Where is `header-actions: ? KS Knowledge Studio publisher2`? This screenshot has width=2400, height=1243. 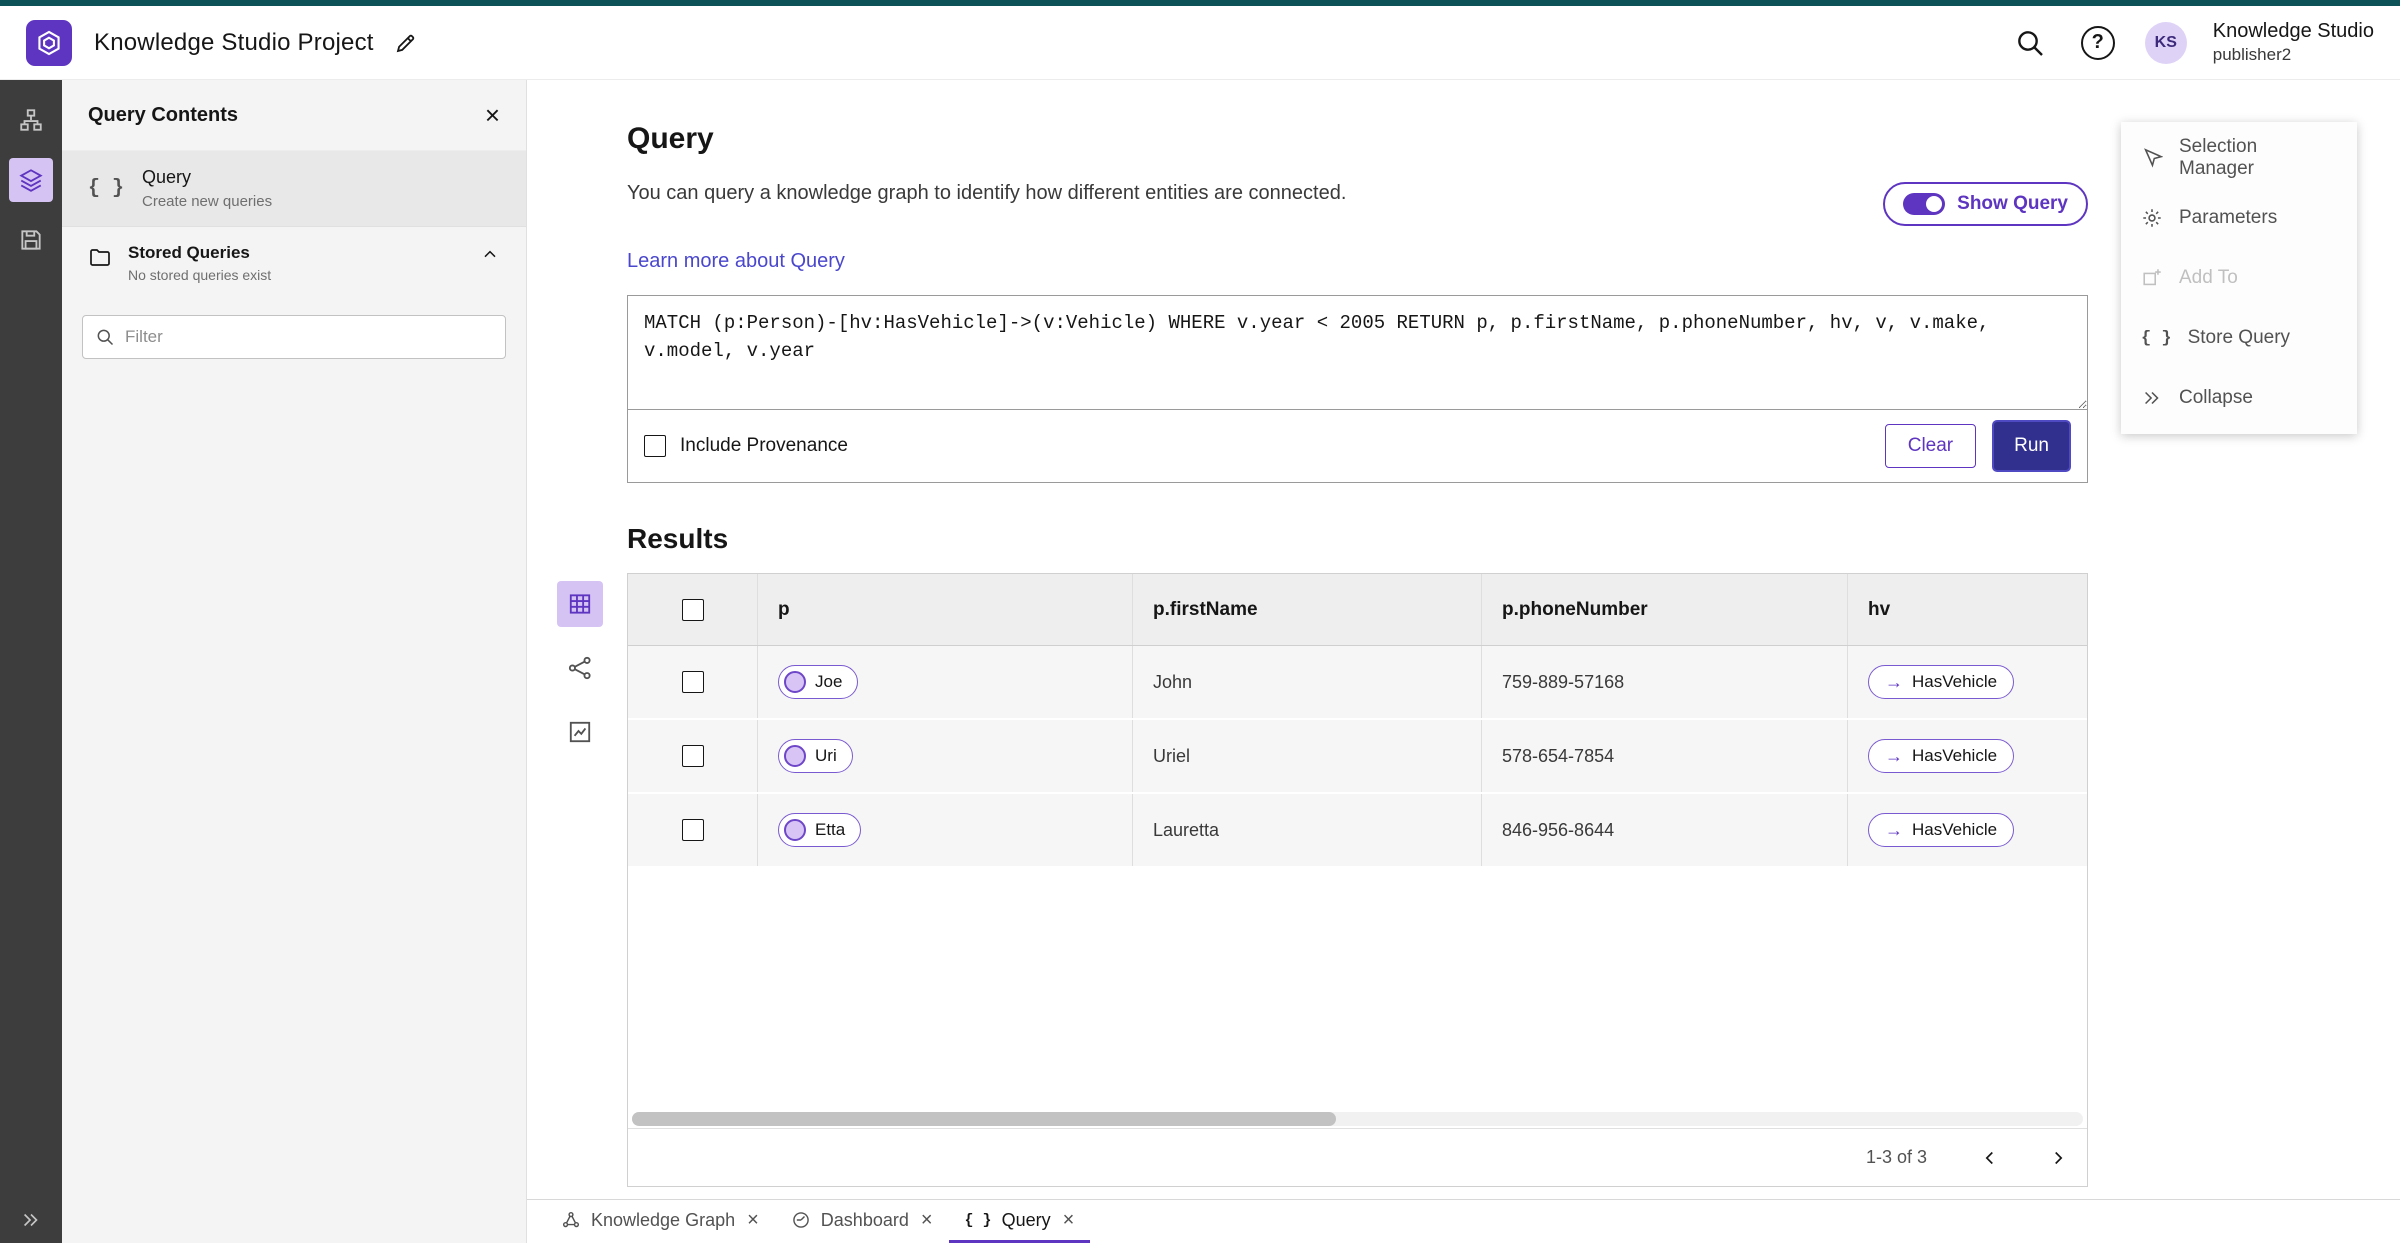 header-actions: ? KS Knowledge Studio publisher2 is located at coordinates (2191, 42).